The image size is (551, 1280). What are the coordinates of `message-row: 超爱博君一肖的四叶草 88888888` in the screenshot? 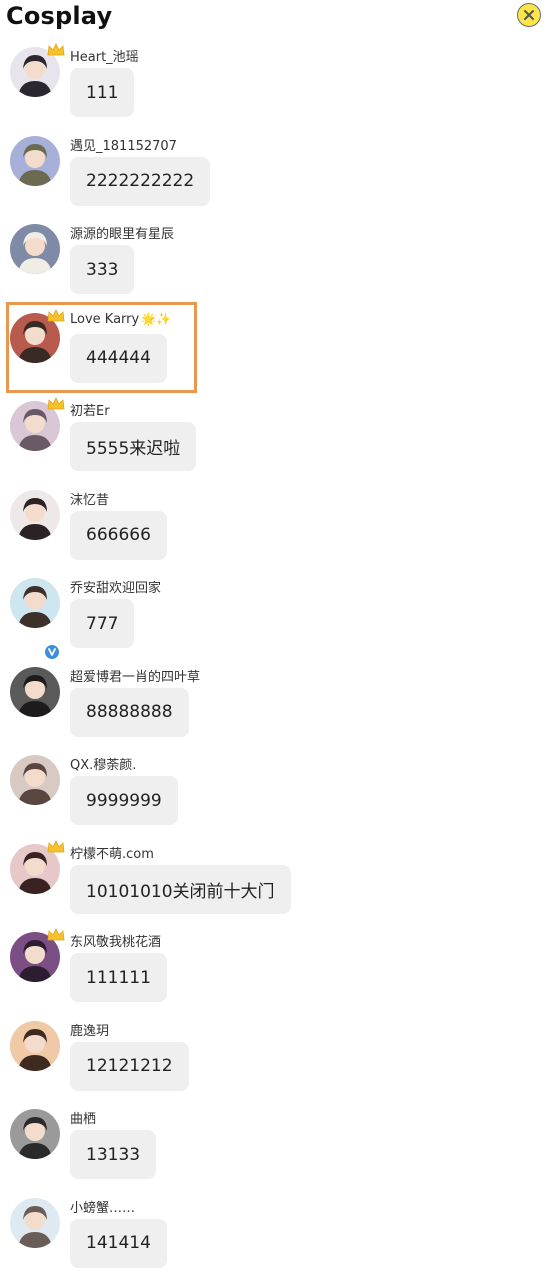 It's located at (275, 704).